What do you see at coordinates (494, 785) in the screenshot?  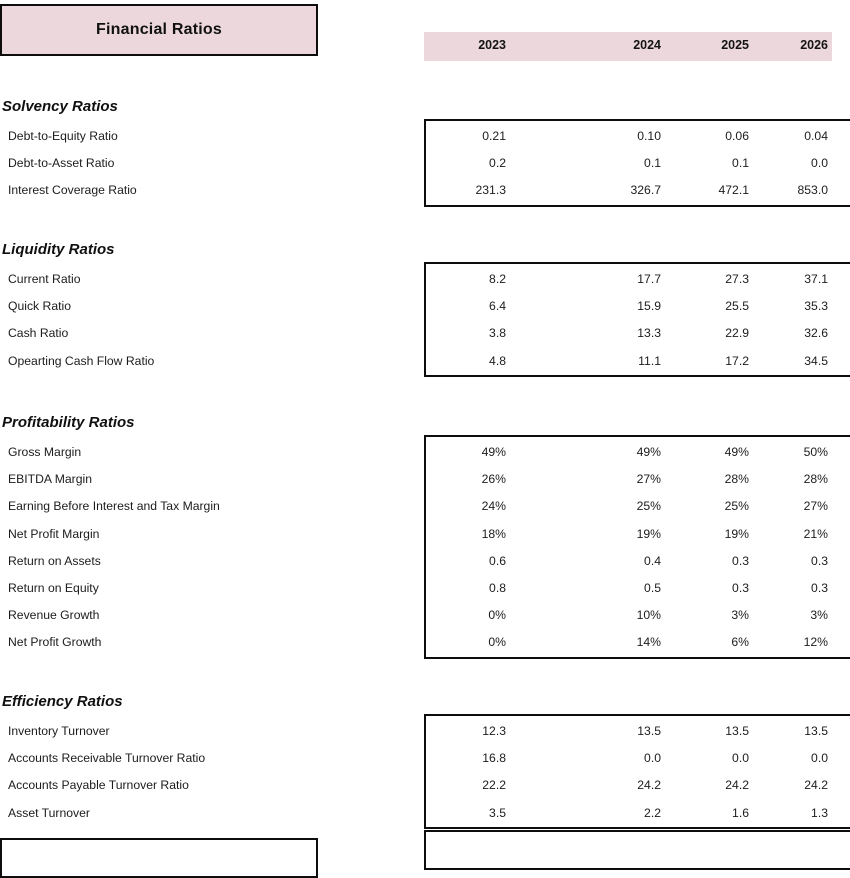 I see `value-cell: 22.2` at bounding box center [494, 785].